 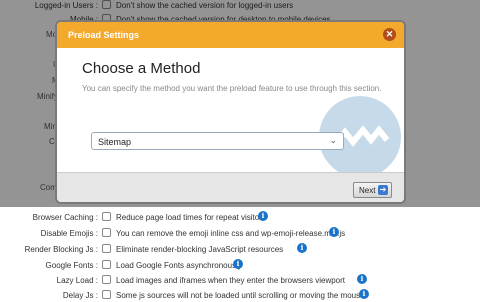 What do you see at coordinates (115, 142) in the screenshot?
I see `method-select-value: Sitemap` at bounding box center [115, 142].